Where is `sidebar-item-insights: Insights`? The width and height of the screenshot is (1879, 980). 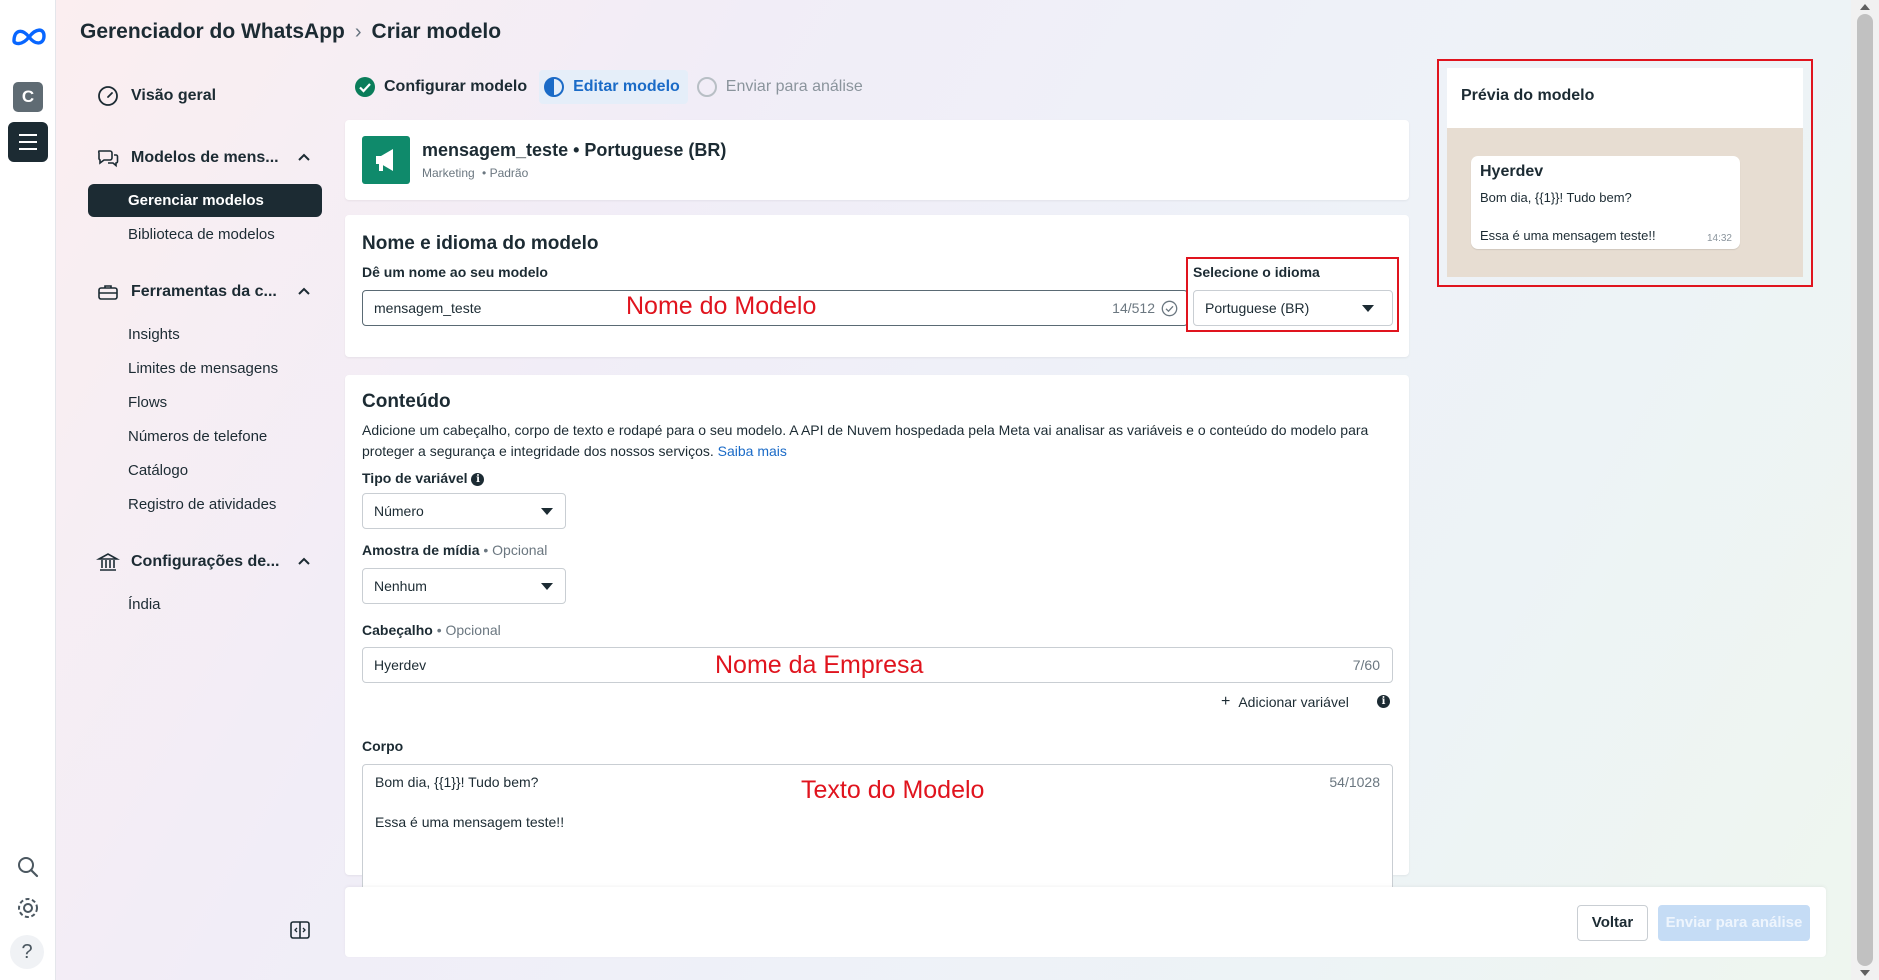 sidebar-item-insights: Insights is located at coordinates (154, 334).